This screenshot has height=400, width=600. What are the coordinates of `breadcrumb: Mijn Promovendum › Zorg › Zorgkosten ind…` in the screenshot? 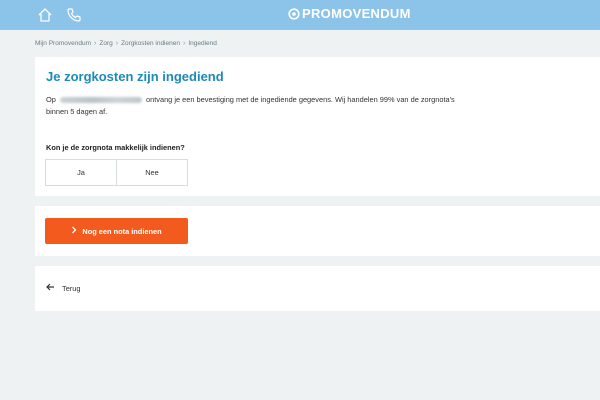 It's located at (126, 43).